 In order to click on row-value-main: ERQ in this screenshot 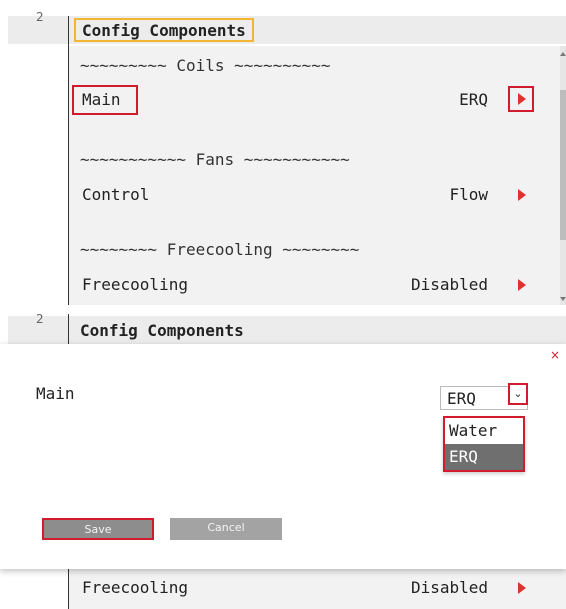, I will do `click(473, 99)`.